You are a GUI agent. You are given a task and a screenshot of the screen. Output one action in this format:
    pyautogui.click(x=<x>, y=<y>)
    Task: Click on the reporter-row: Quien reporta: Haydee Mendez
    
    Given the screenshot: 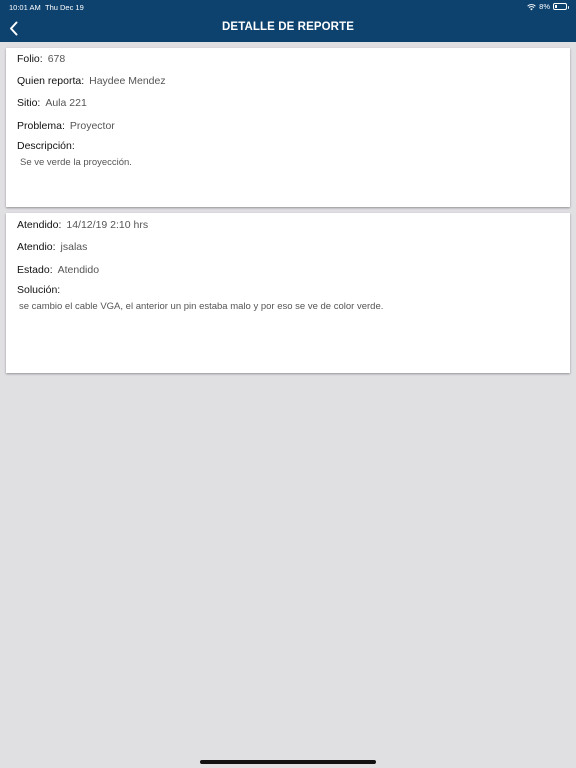 What is the action you would take?
    pyautogui.click(x=91, y=81)
    